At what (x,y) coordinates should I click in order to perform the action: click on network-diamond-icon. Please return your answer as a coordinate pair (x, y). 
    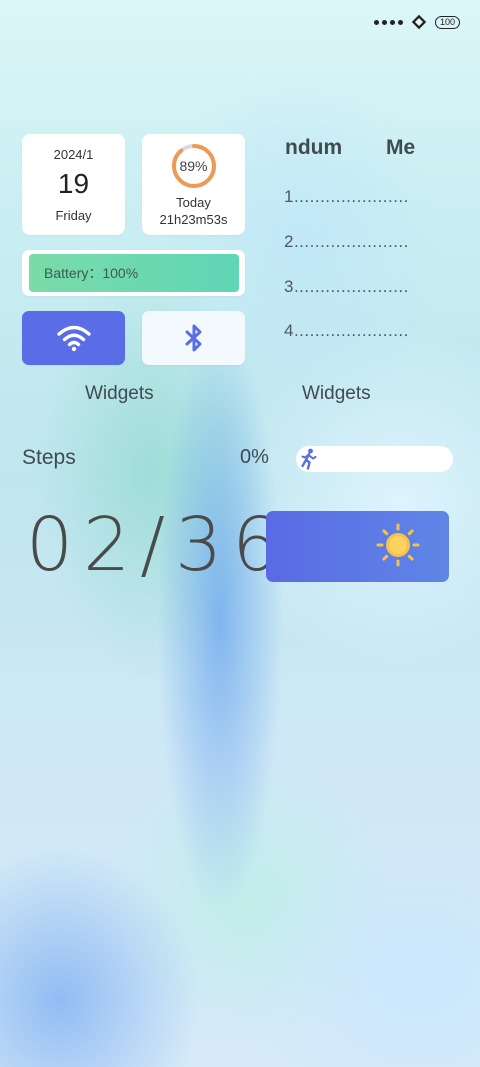
    Looking at the image, I should click on (419, 22).